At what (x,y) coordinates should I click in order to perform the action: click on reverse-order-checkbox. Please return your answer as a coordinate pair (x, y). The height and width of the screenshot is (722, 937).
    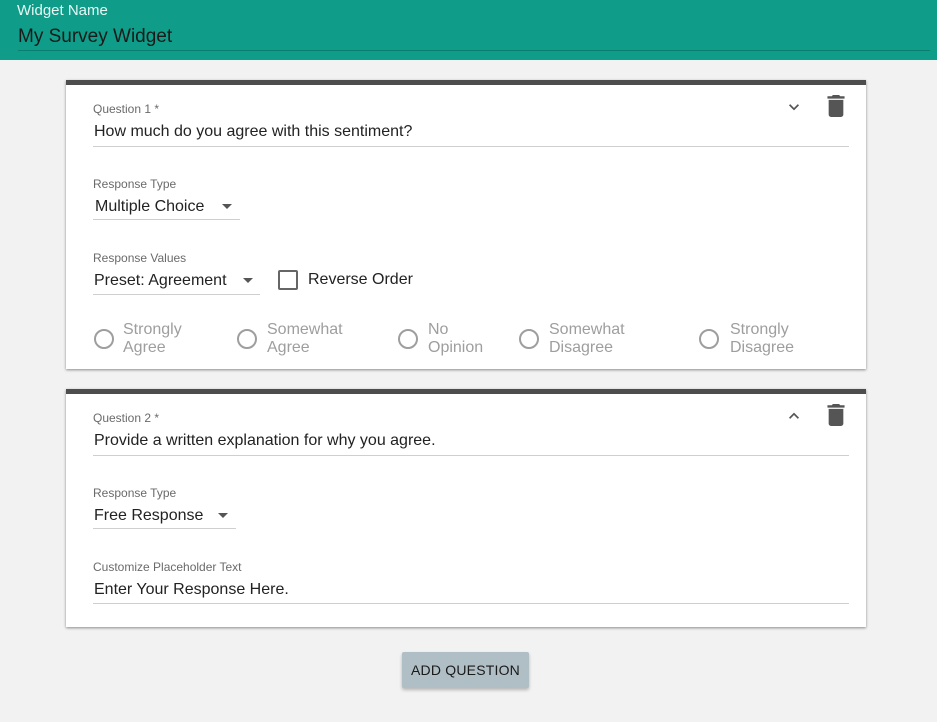
    Looking at the image, I should click on (288, 280).